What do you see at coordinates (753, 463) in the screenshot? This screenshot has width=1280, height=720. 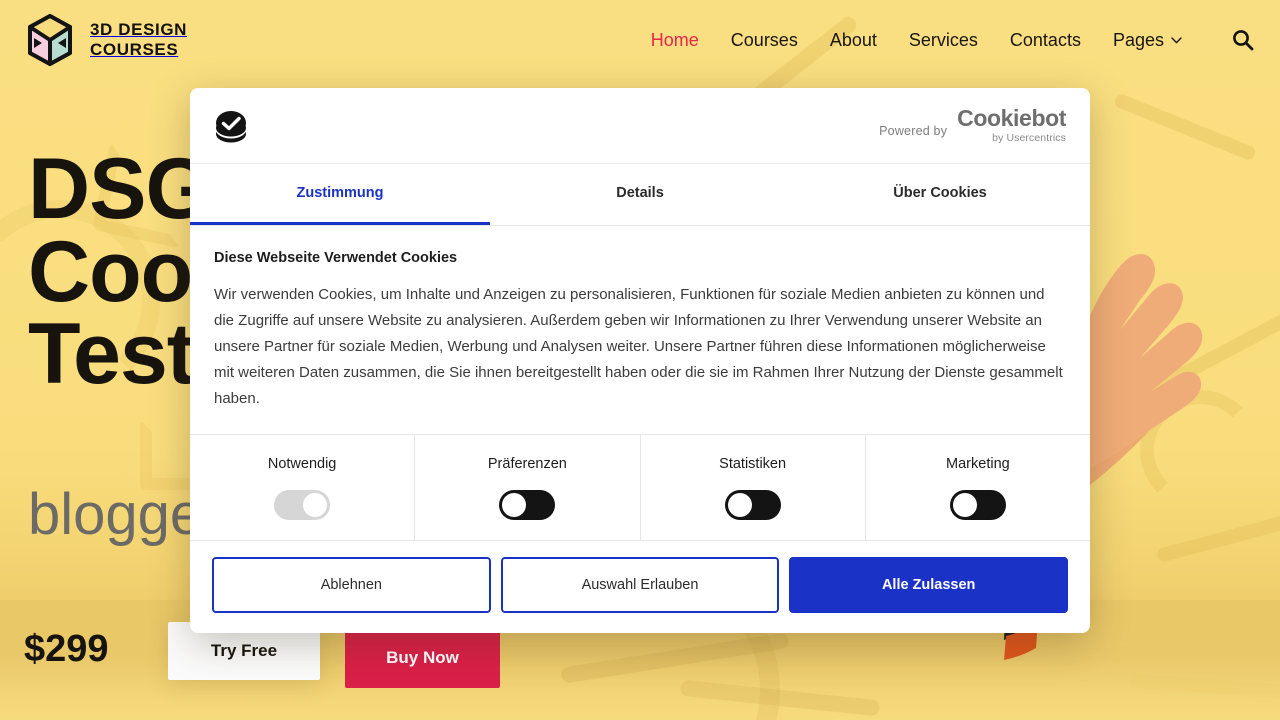 I see `category-statistiken-label: Statistiken` at bounding box center [753, 463].